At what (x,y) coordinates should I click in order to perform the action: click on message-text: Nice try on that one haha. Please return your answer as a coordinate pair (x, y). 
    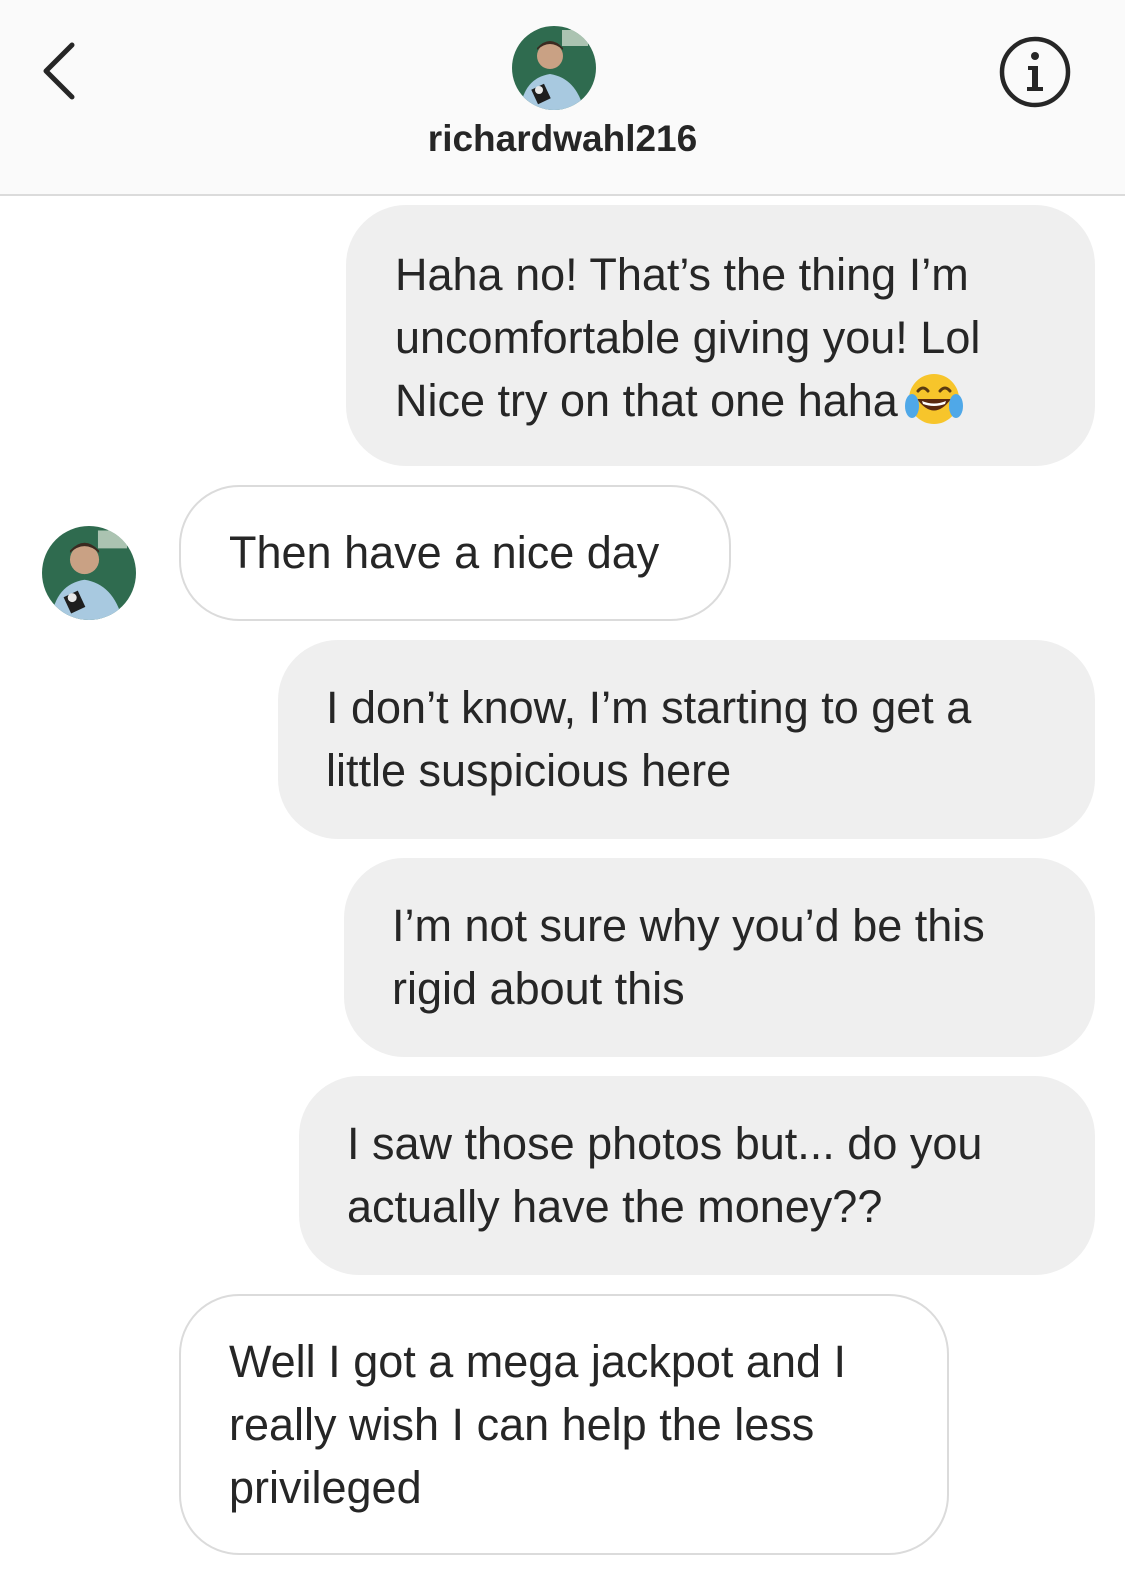
    Looking at the image, I should click on (646, 400).